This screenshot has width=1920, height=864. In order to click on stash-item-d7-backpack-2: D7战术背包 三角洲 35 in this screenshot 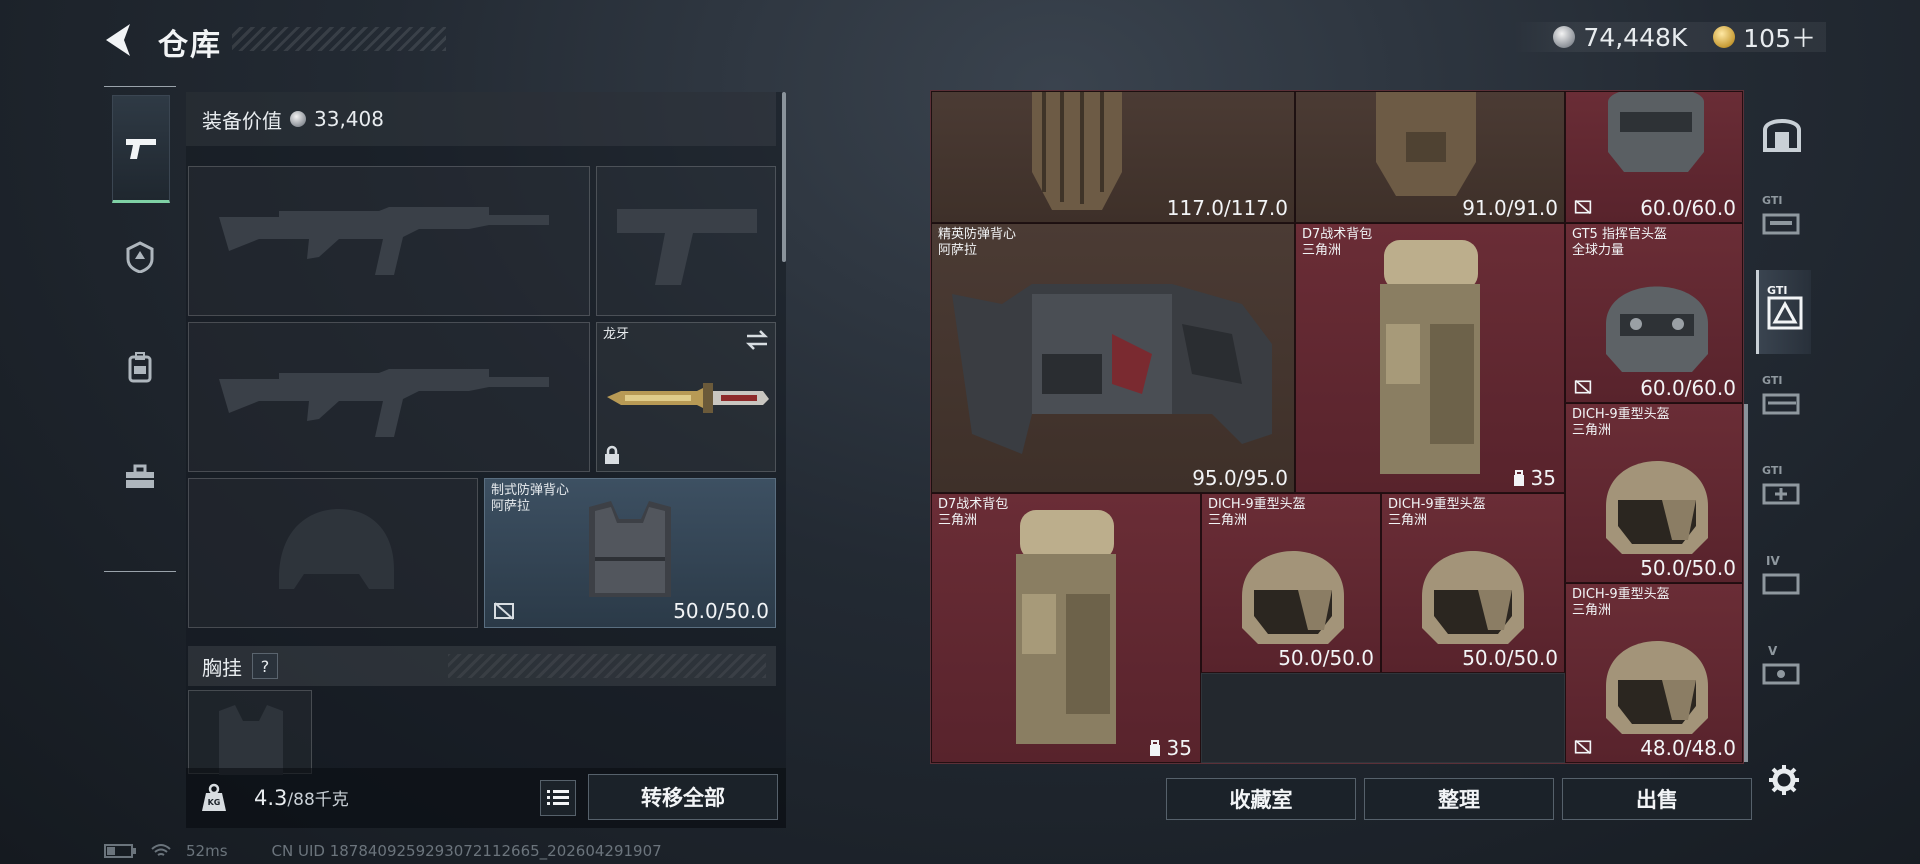, I will do `click(1066, 628)`.